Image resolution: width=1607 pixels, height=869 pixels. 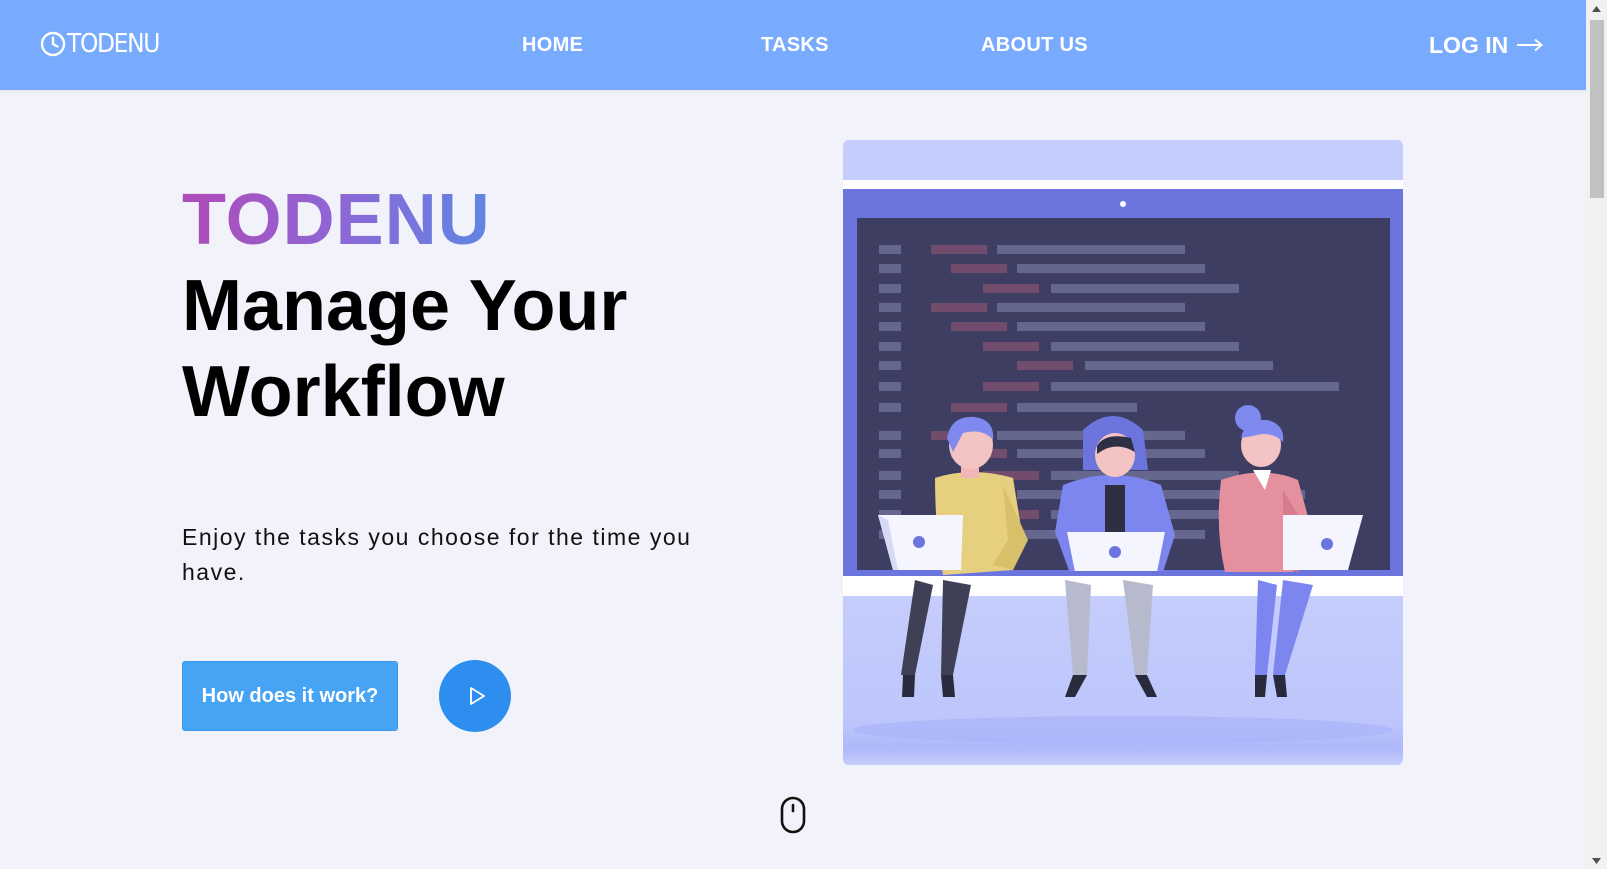 I want to click on headline: Manage Your Workflow, so click(x=405, y=349).